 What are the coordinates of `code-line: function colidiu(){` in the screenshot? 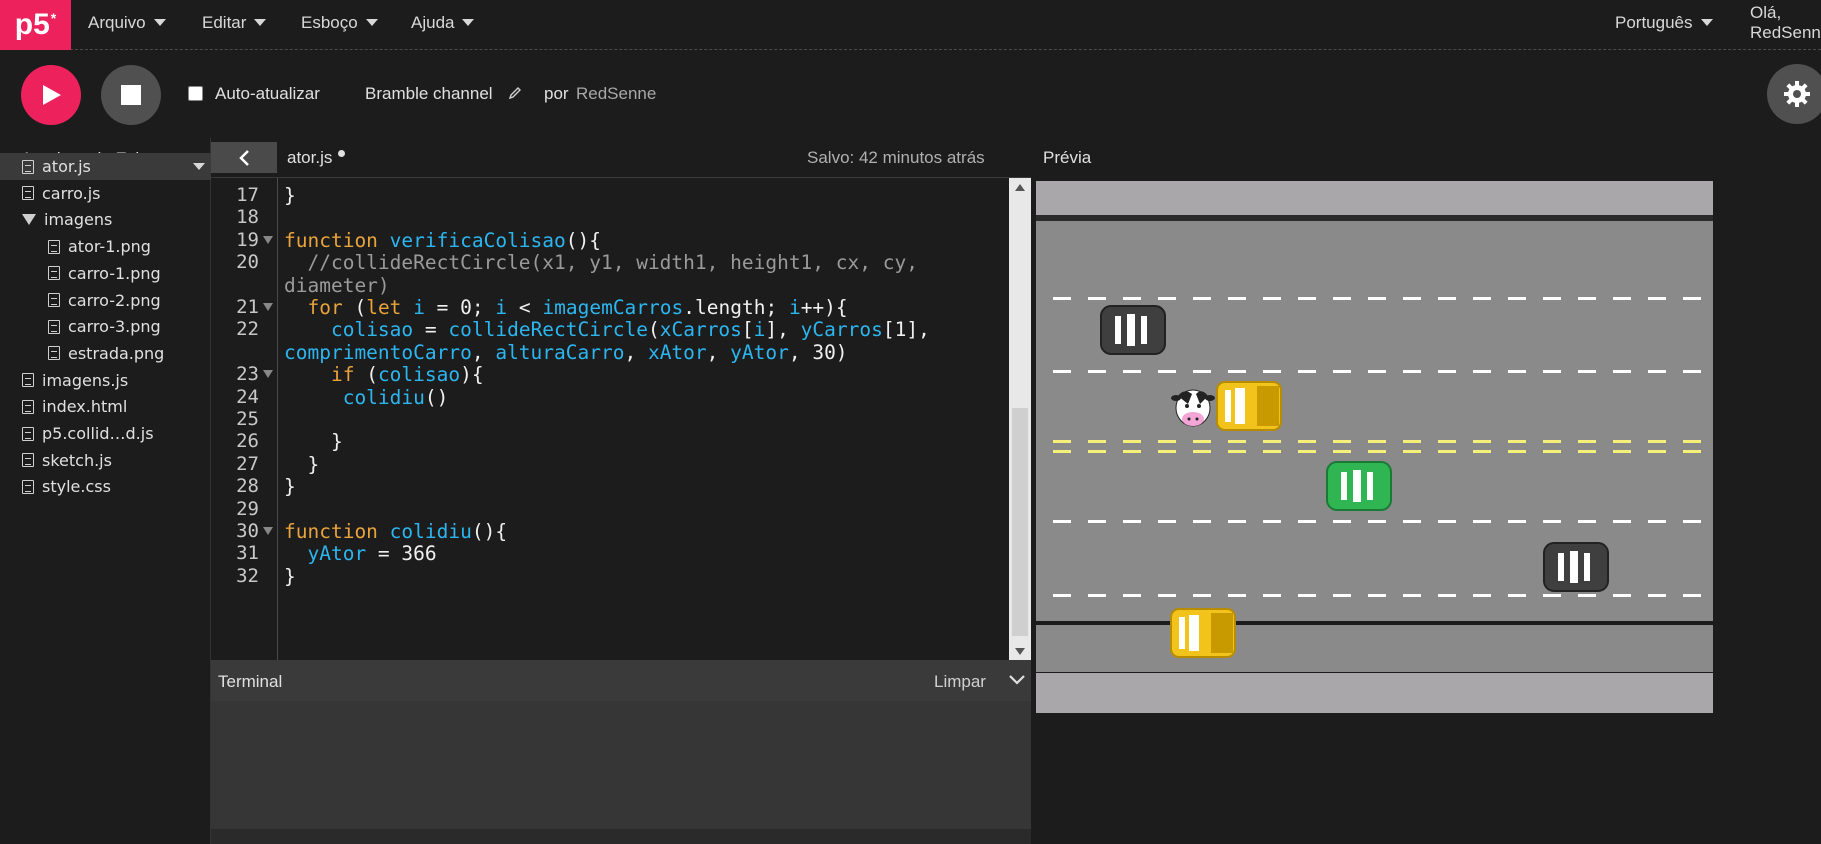 It's located at (395, 531).